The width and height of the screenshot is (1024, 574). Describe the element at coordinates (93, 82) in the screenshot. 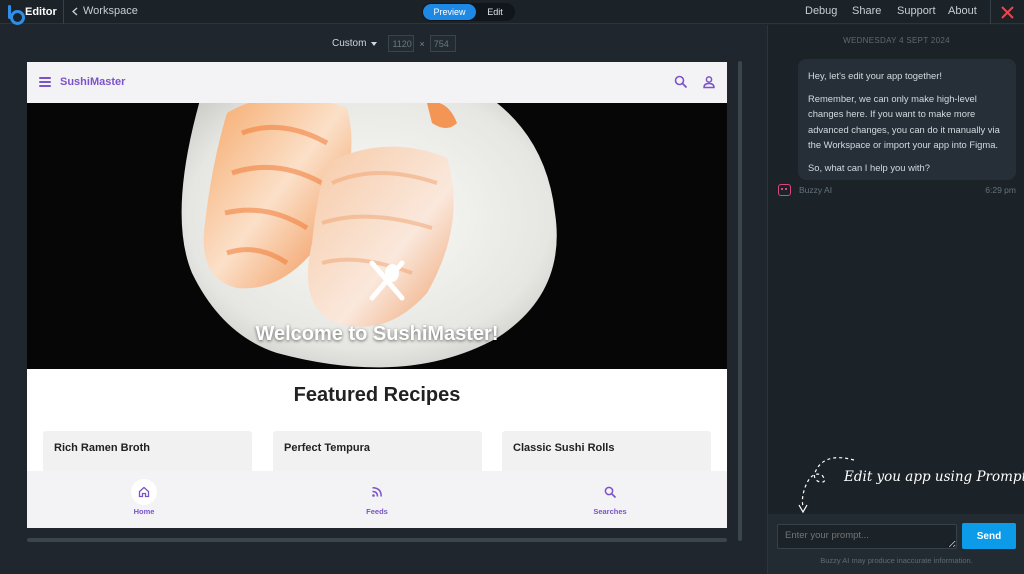

I see `app-title: SushiMaster` at that location.